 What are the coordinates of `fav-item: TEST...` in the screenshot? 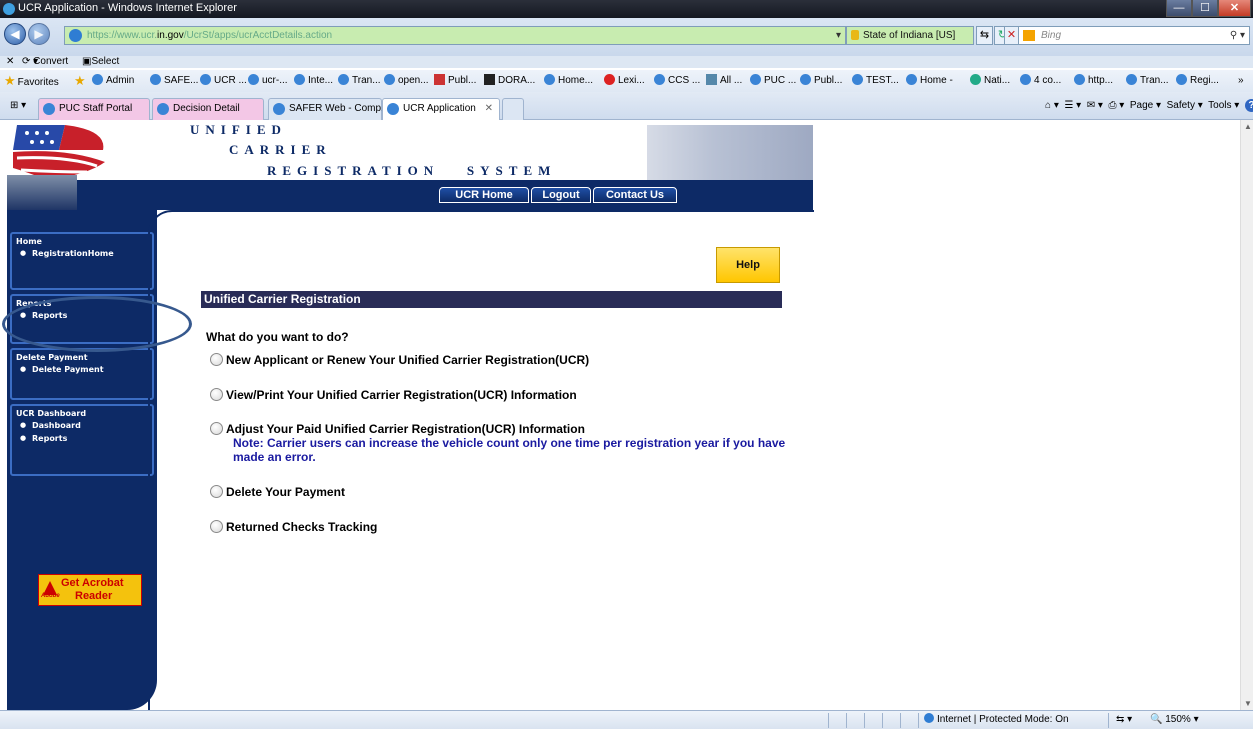 It's located at (875, 81).